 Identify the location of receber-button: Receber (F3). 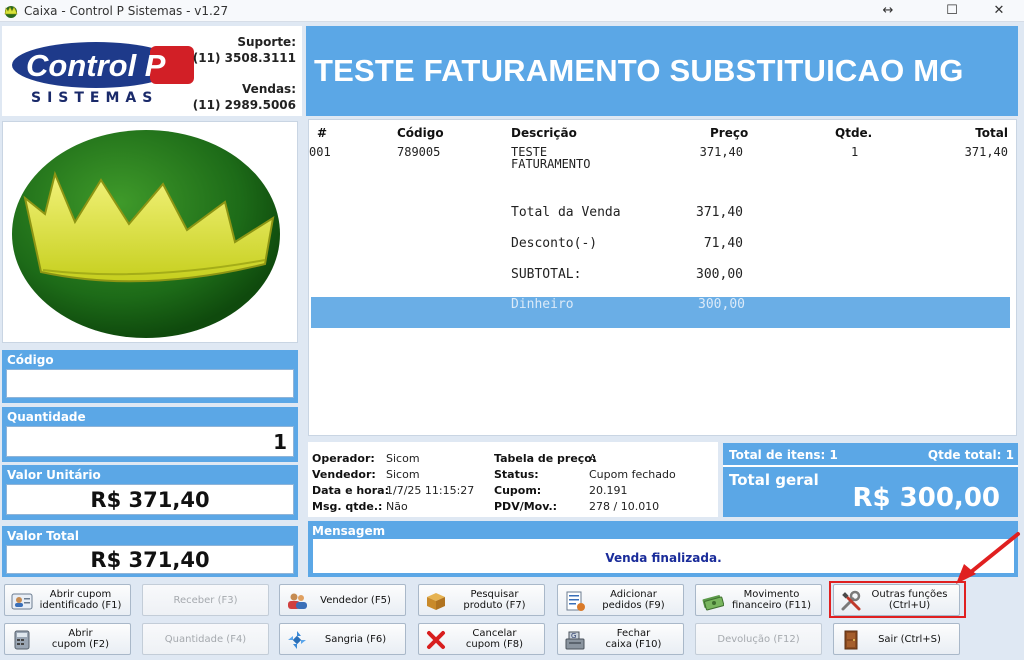
(205, 600).